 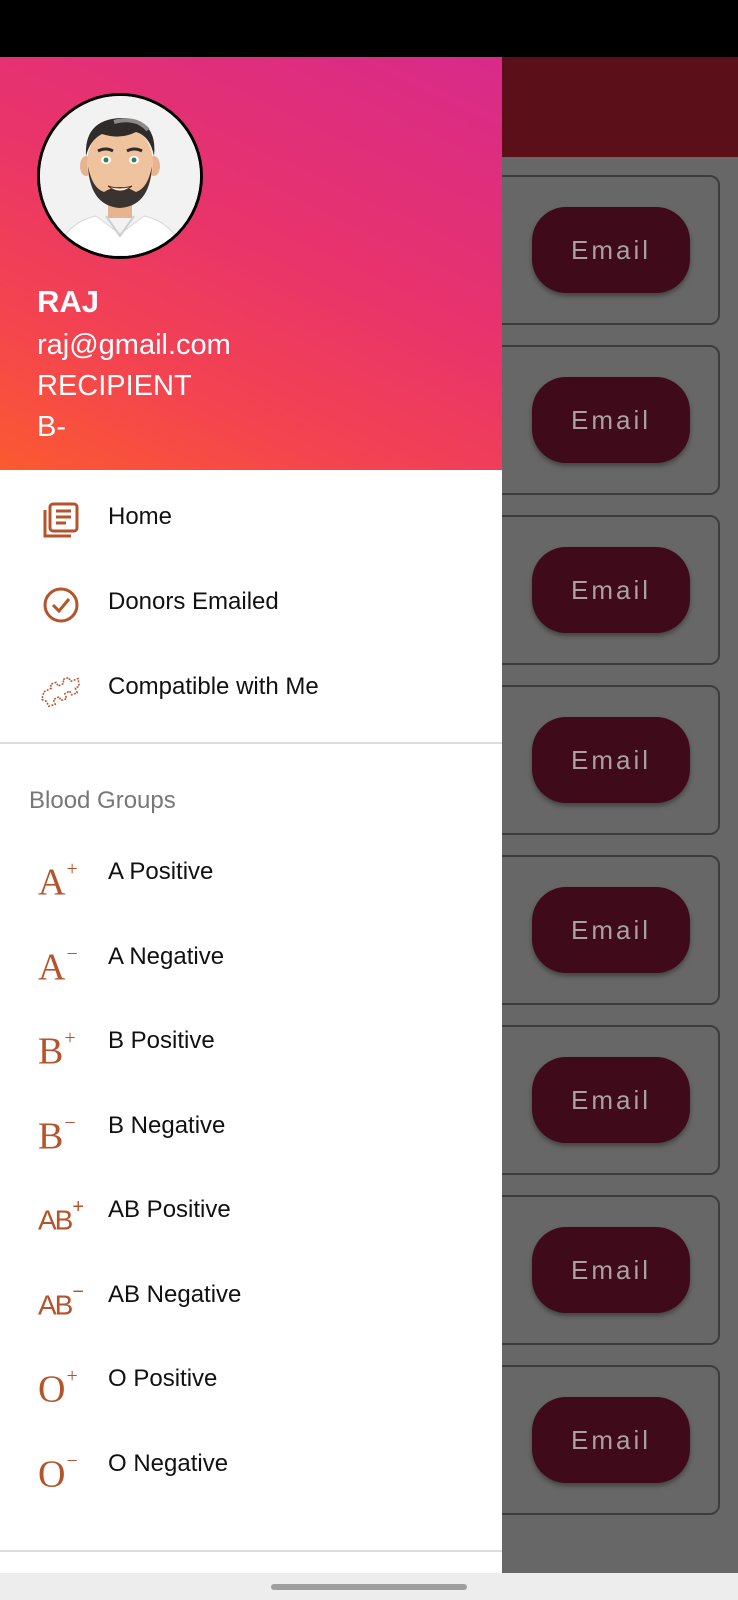 I want to click on blood-group-label: A Negative, so click(x=166, y=956).